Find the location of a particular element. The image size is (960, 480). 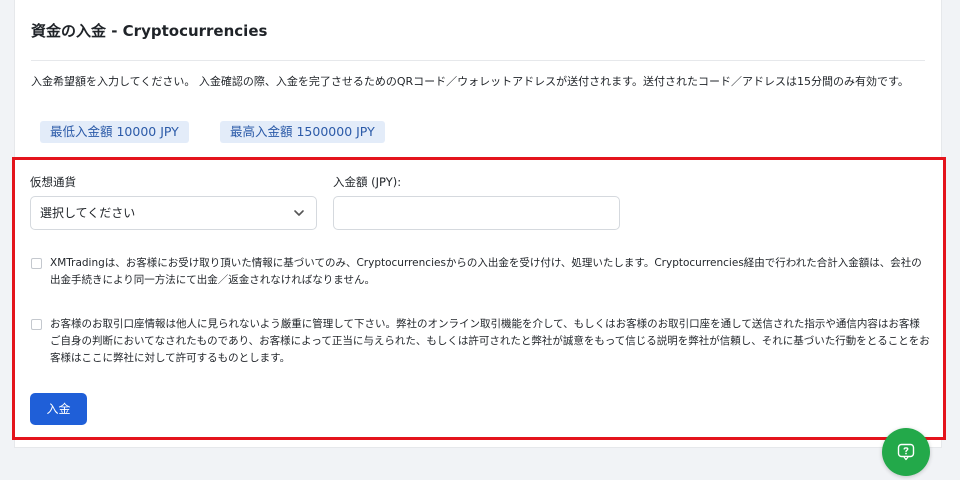

chevron-down-icon is located at coordinates (299, 213).